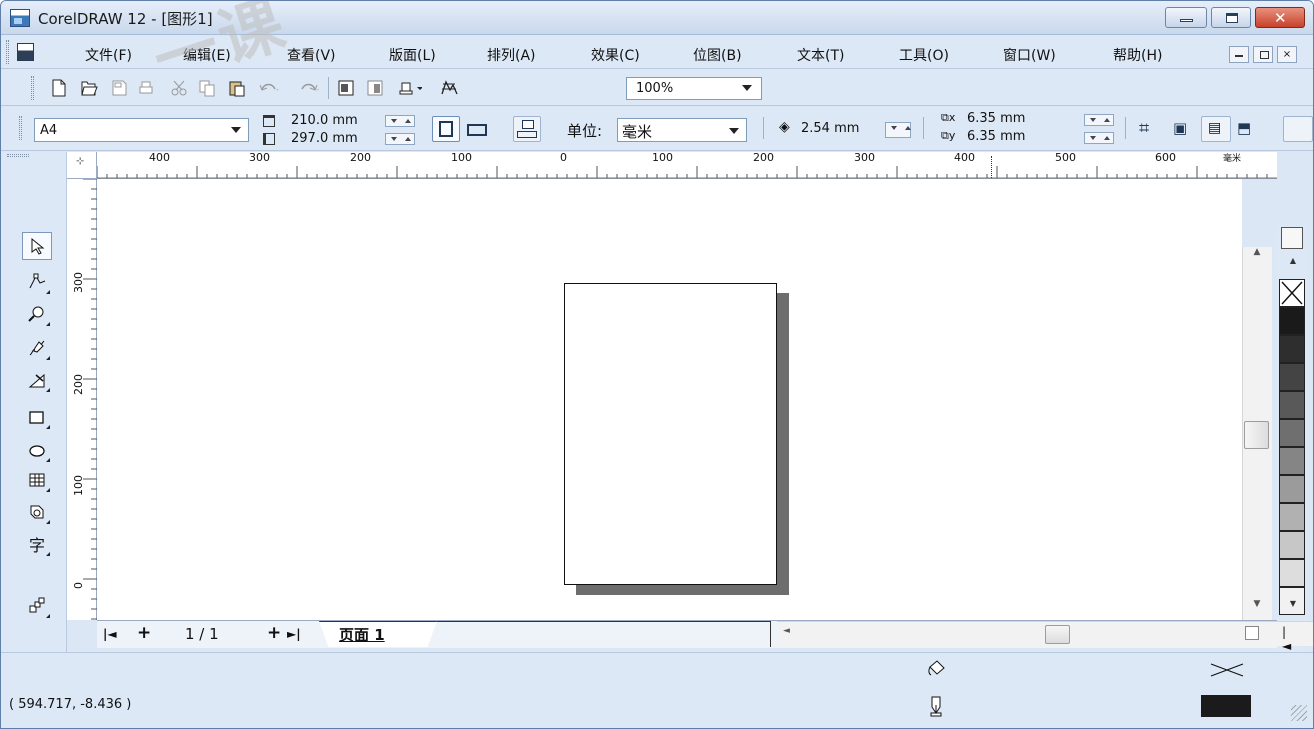 This screenshot has height=729, width=1314. Describe the element at coordinates (20, 18) in the screenshot. I see `coreldraw-app-icon` at that location.